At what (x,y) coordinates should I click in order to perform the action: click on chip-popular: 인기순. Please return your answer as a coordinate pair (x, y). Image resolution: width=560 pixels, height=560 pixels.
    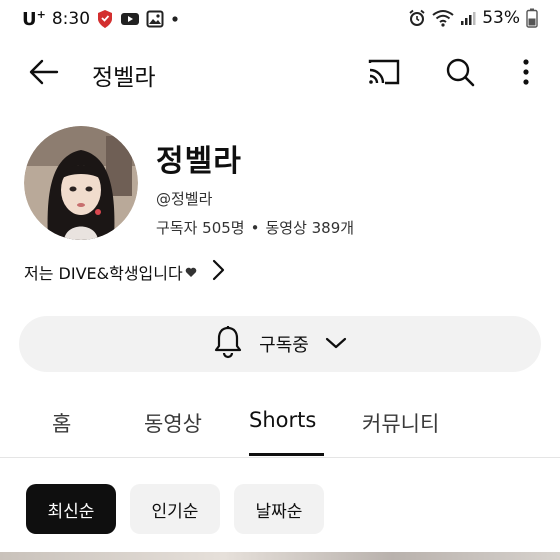
    Looking at the image, I should click on (175, 509).